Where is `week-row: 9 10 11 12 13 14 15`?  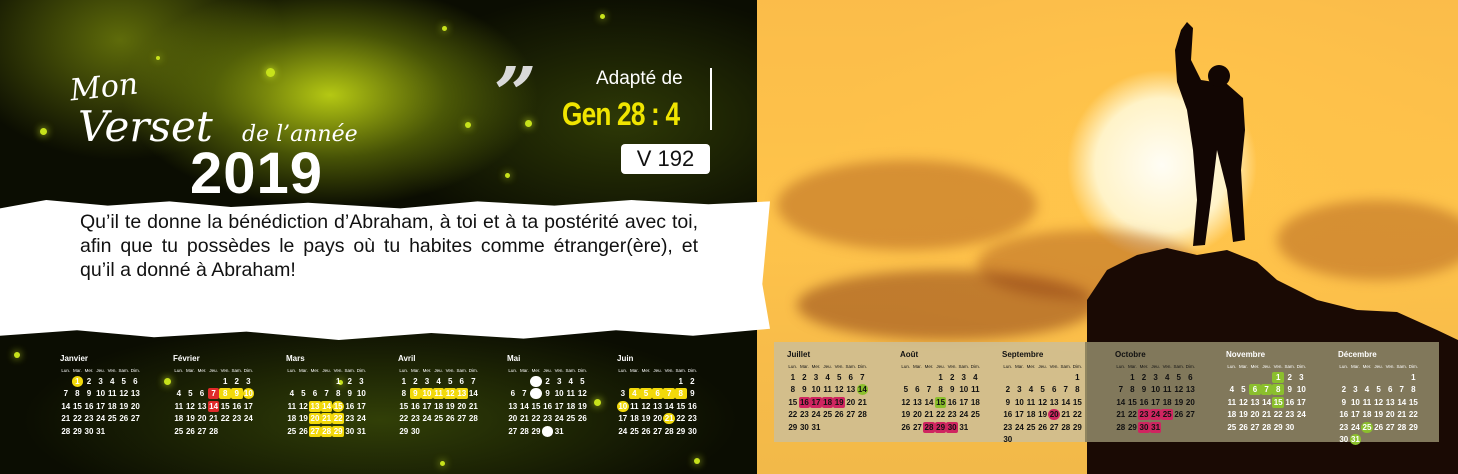 week-row: 9 10 11 12 13 14 15 is located at coordinates (1388, 402).